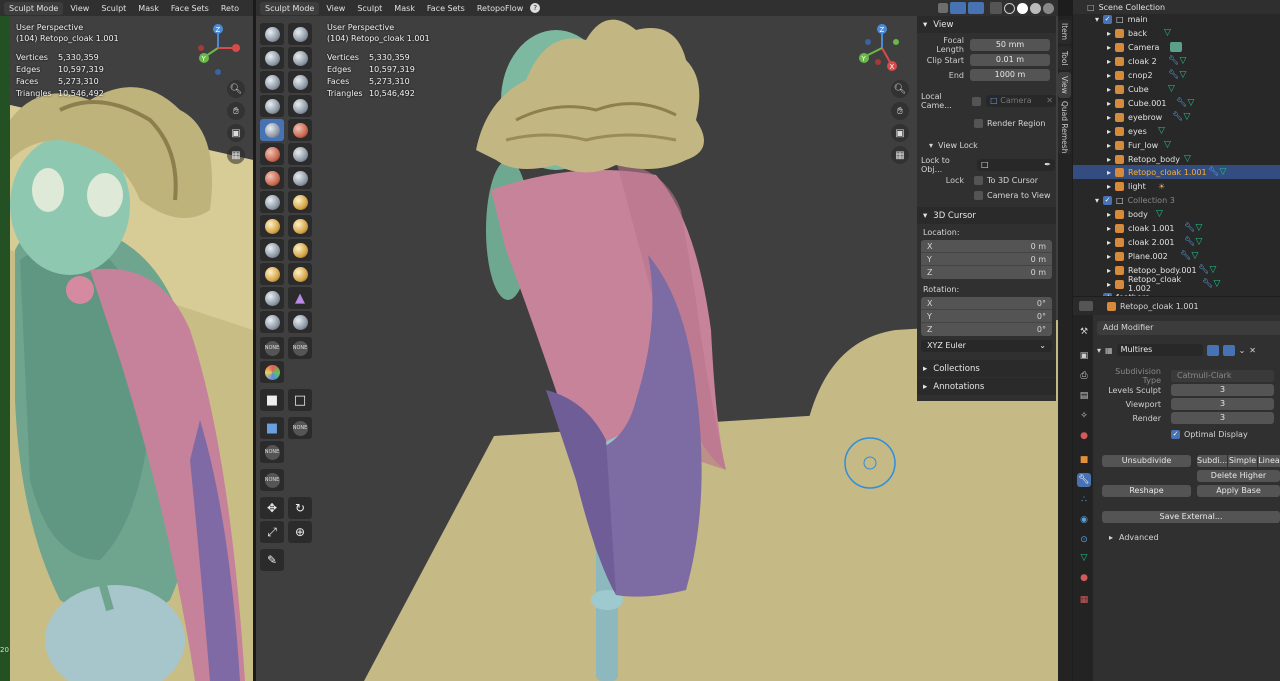 This screenshot has width=1280, height=681. Describe the element at coordinates (272, 130) in the screenshot. I see `crease-brush-tool` at that location.